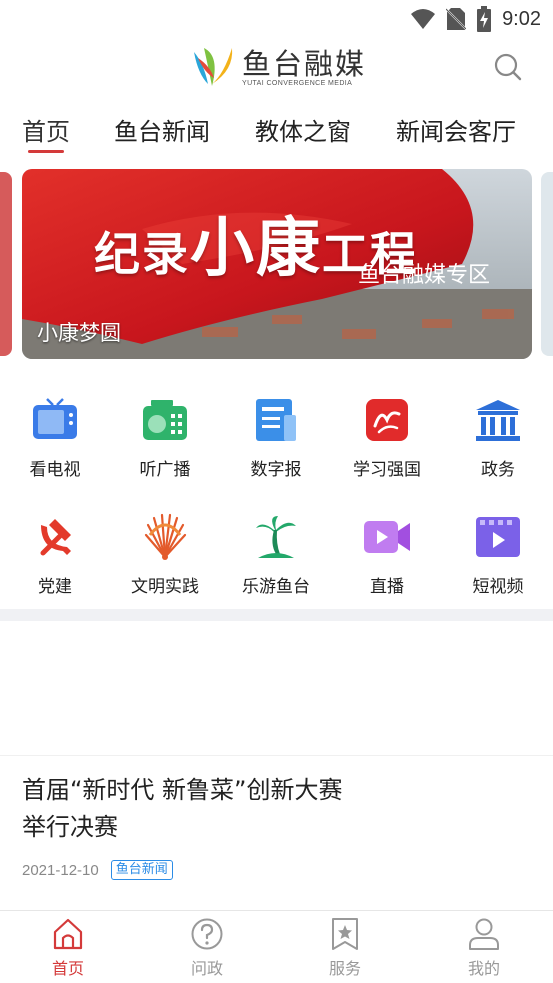 The height and width of the screenshot is (983, 553). I want to click on newspaper-icon, so click(276, 420).